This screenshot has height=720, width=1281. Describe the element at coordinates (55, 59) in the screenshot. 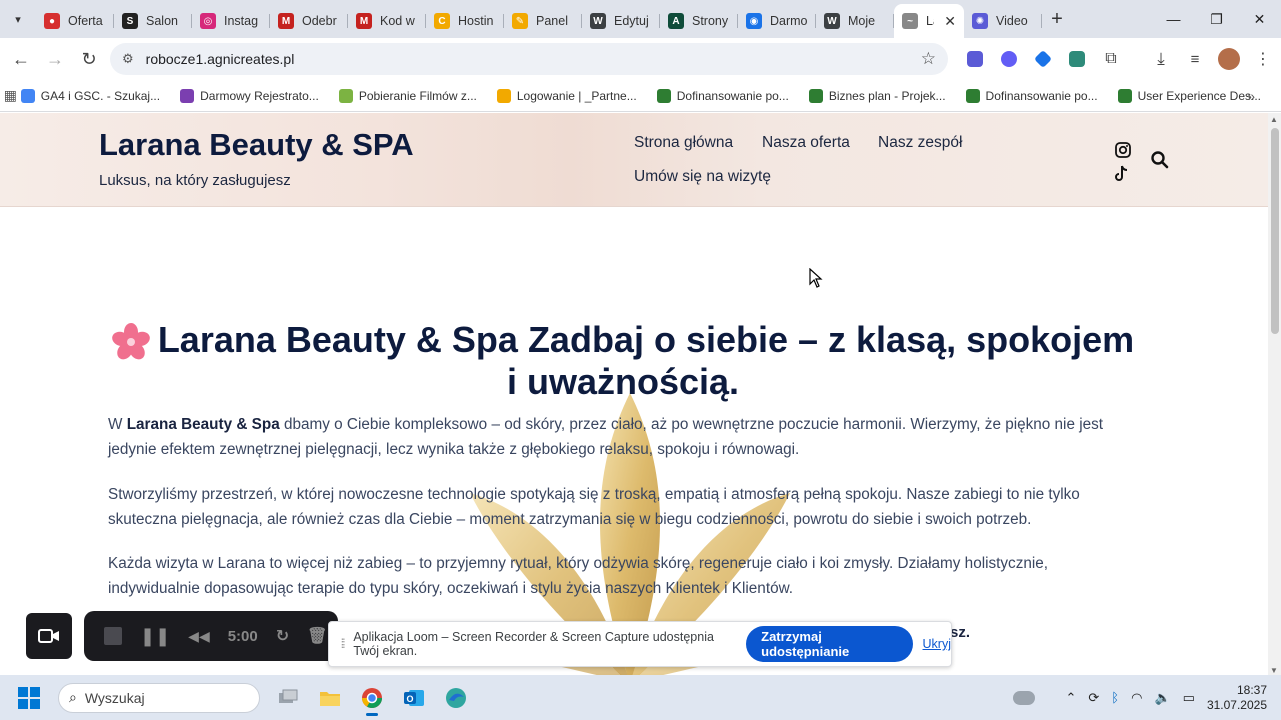

I see `forward-icon: →` at that location.